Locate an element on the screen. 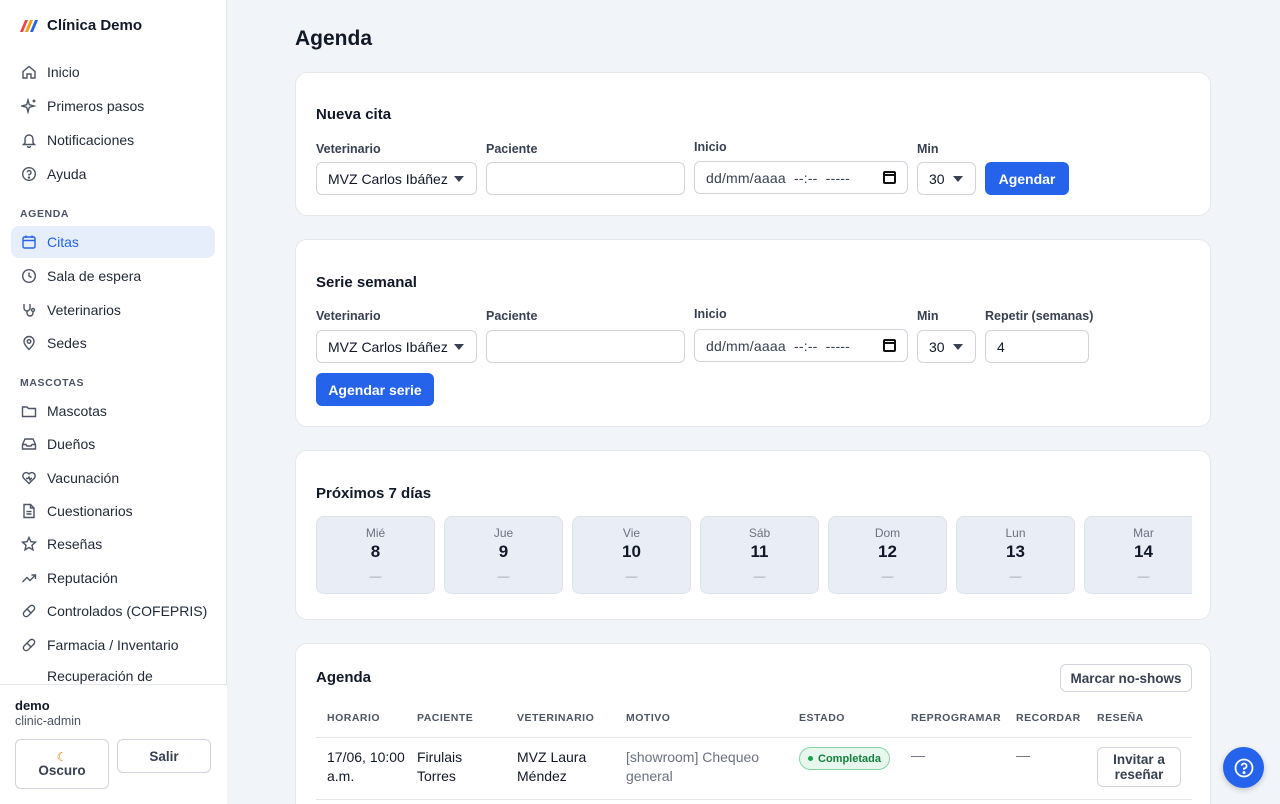 The image size is (1280, 804). day-card: Lun 13 — is located at coordinates (1015, 555).